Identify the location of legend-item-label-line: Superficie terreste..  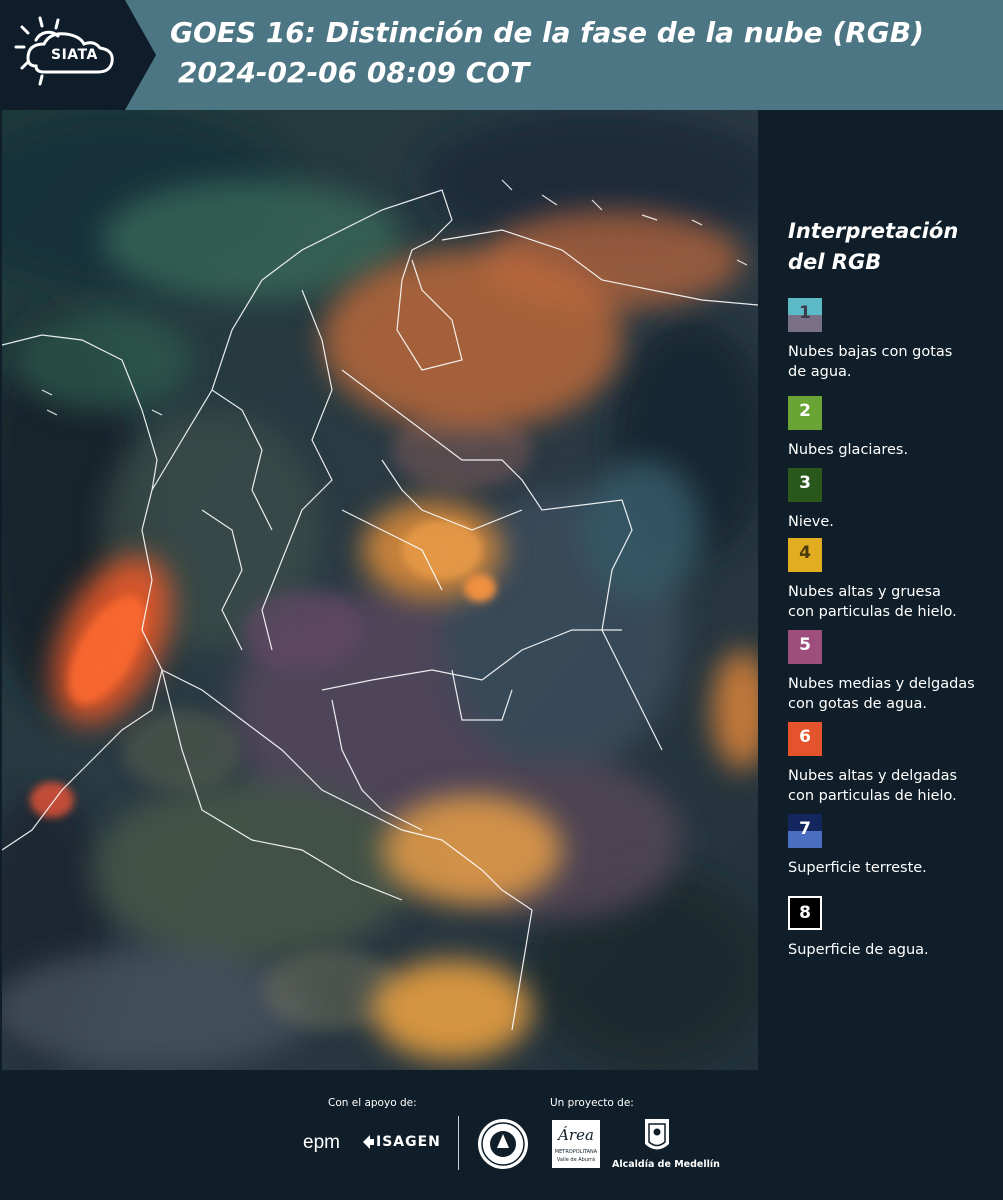
(857, 868).